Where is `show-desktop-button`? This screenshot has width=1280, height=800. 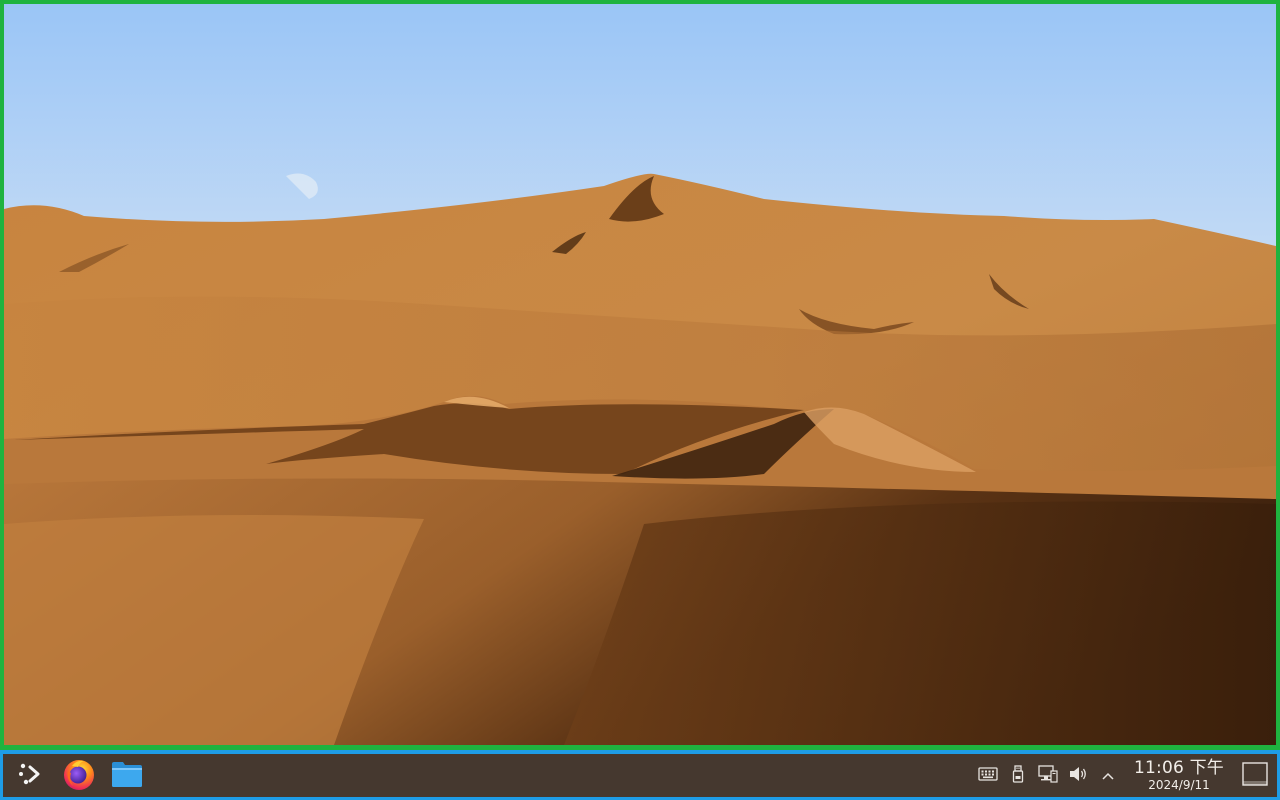 show-desktop-button is located at coordinates (1255, 776).